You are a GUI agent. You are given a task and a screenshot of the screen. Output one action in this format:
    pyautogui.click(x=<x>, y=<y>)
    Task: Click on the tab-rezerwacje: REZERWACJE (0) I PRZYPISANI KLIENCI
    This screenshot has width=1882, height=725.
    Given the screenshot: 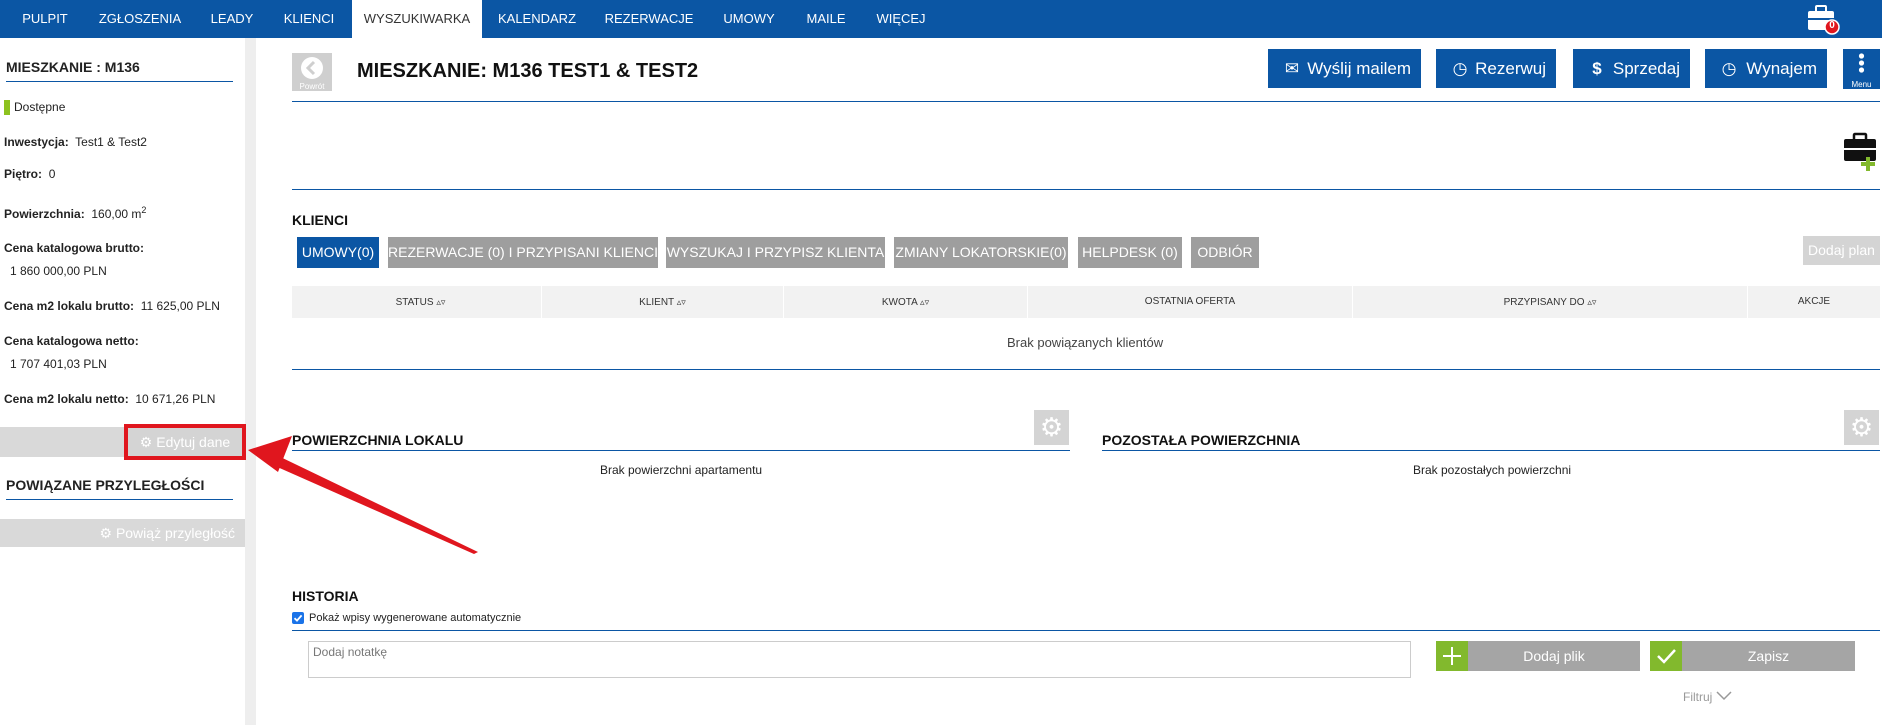 What is the action you would take?
    pyautogui.click(x=523, y=252)
    